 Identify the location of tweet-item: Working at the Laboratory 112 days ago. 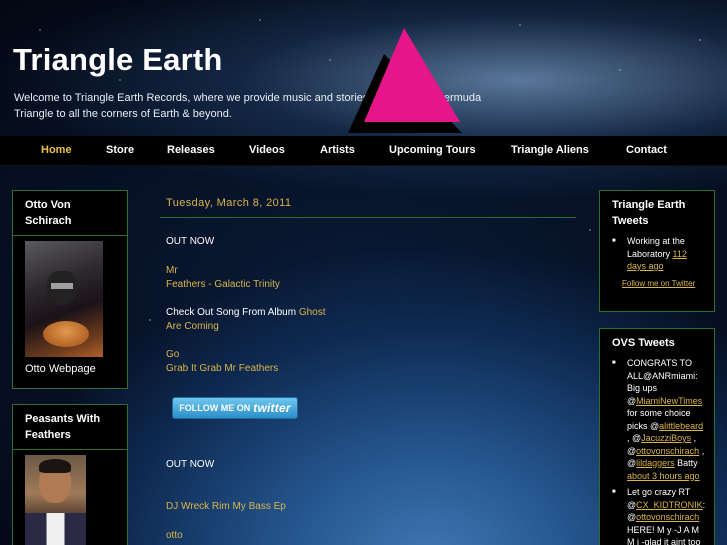
(659, 254).